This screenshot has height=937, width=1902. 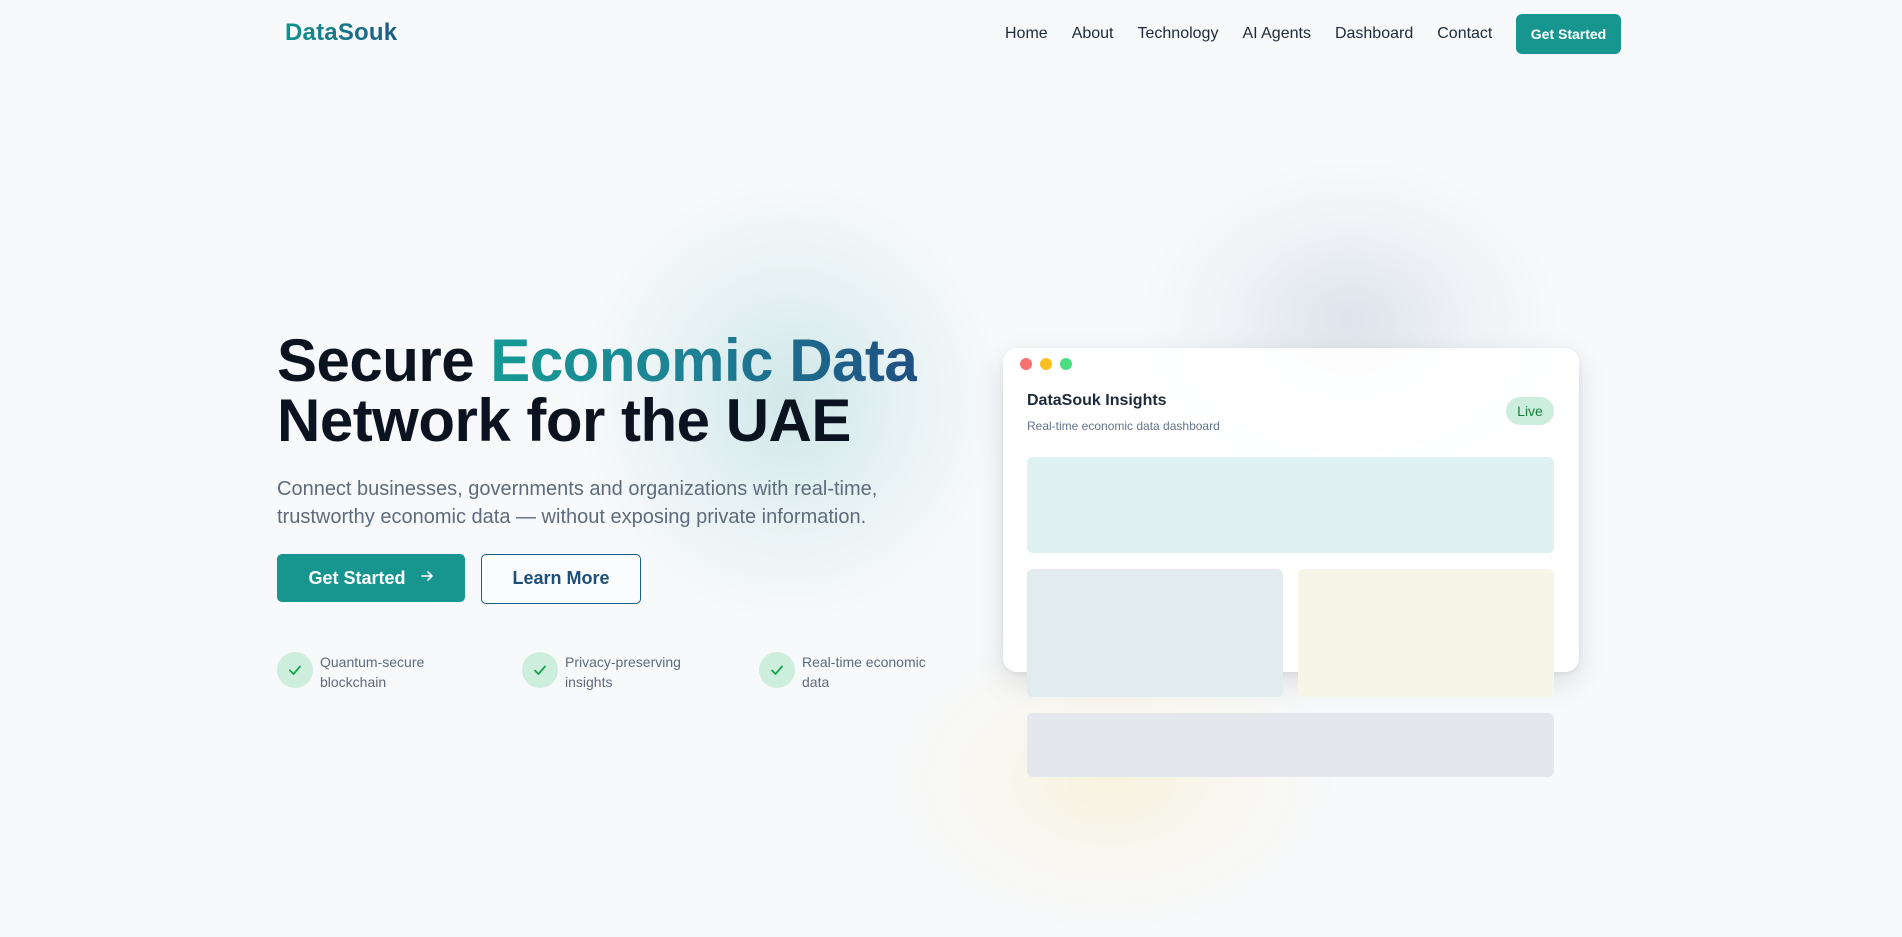 I want to click on nav-link-dashboard: Dashboard, so click(x=1374, y=34).